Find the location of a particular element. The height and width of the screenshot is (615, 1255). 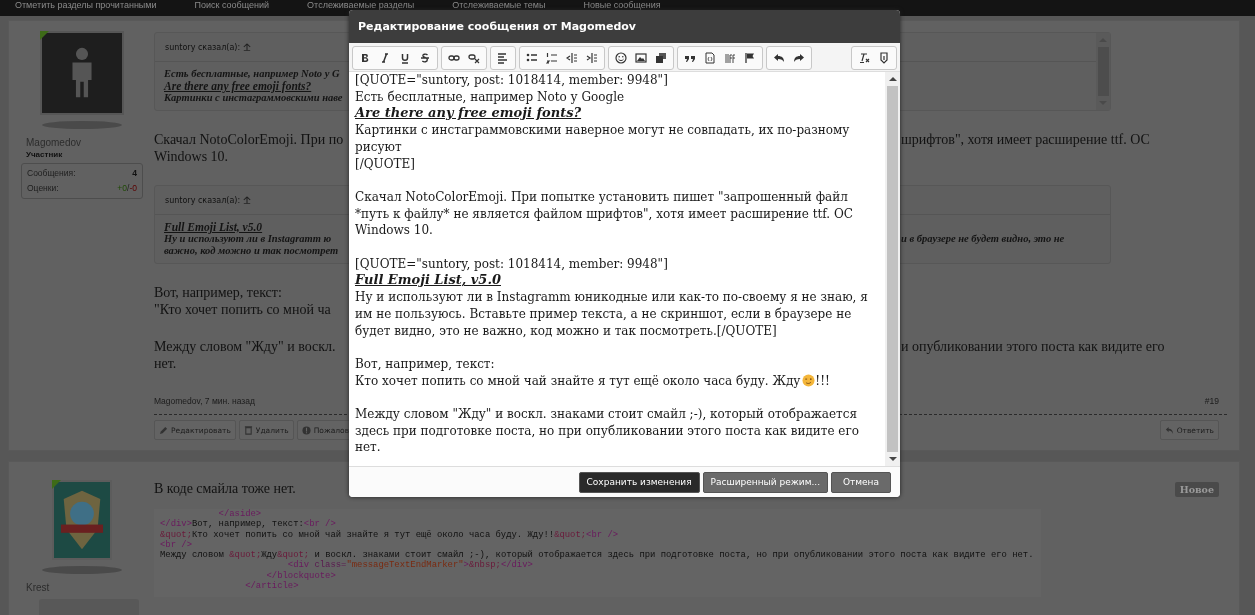

code-line: </aside> is located at coordinates (240, 514).